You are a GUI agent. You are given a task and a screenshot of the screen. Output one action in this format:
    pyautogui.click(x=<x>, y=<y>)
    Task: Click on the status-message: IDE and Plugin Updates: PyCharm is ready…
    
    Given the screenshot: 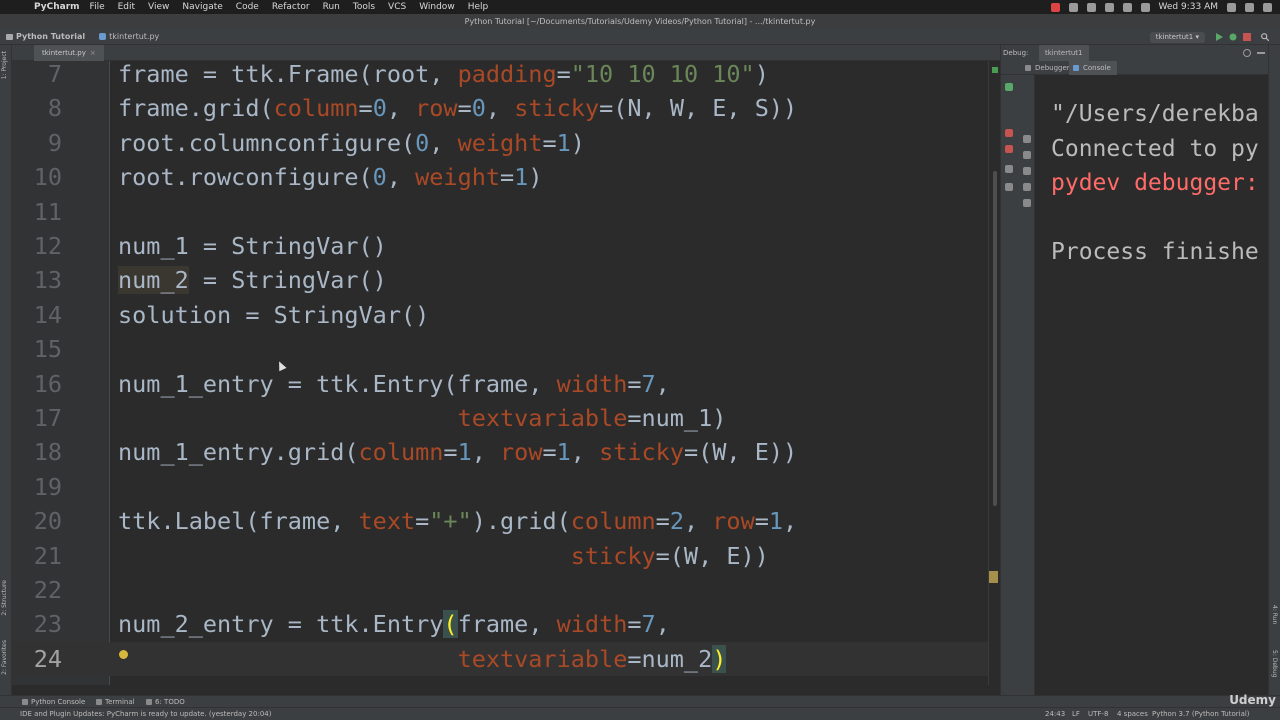 What is the action you would take?
    pyautogui.click(x=145, y=714)
    